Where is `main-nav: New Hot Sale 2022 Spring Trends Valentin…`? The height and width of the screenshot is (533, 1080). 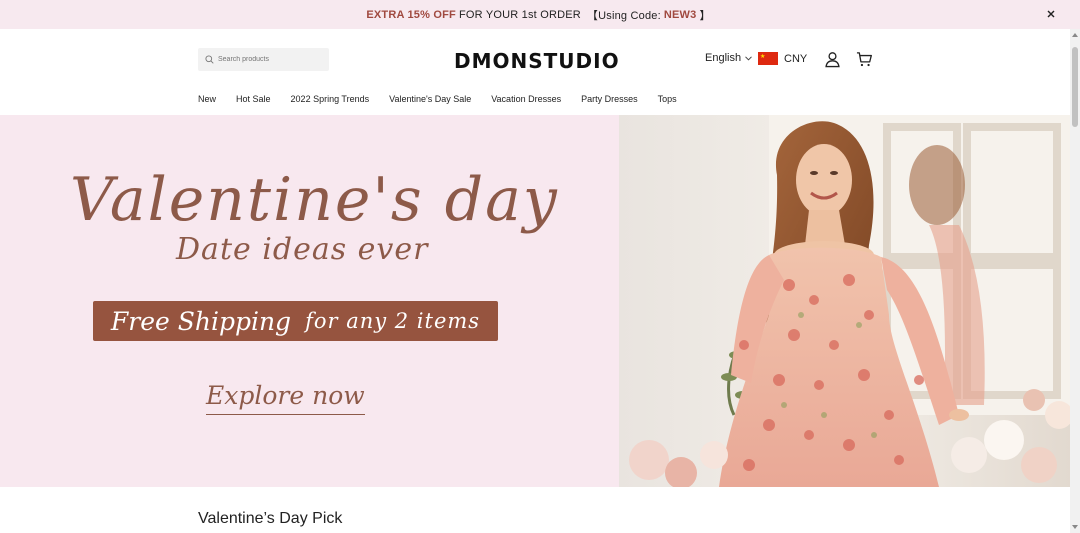 main-nav: New Hot Sale 2022 Spring Trends Valentin… is located at coordinates (447, 99).